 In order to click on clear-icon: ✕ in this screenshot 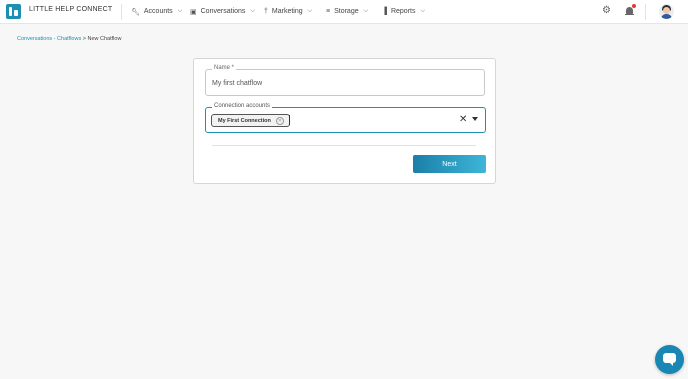, I will do `click(463, 120)`.